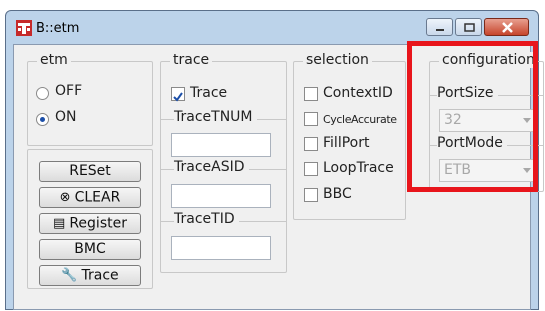 This screenshot has height=311, width=545. Describe the element at coordinates (358, 168) in the screenshot. I see `loop-trace-label: LoopTrace` at that location.